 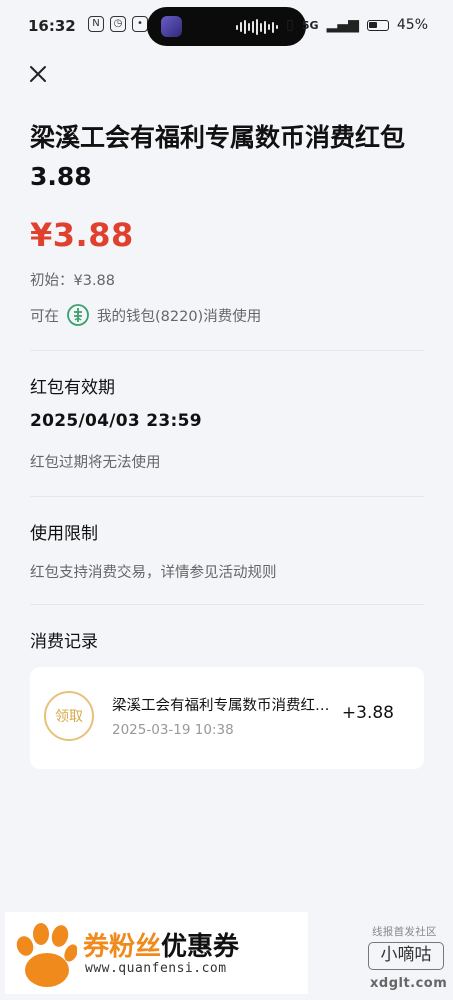 I want to click on claim-badge: 领取, so click(x=69, y=716).